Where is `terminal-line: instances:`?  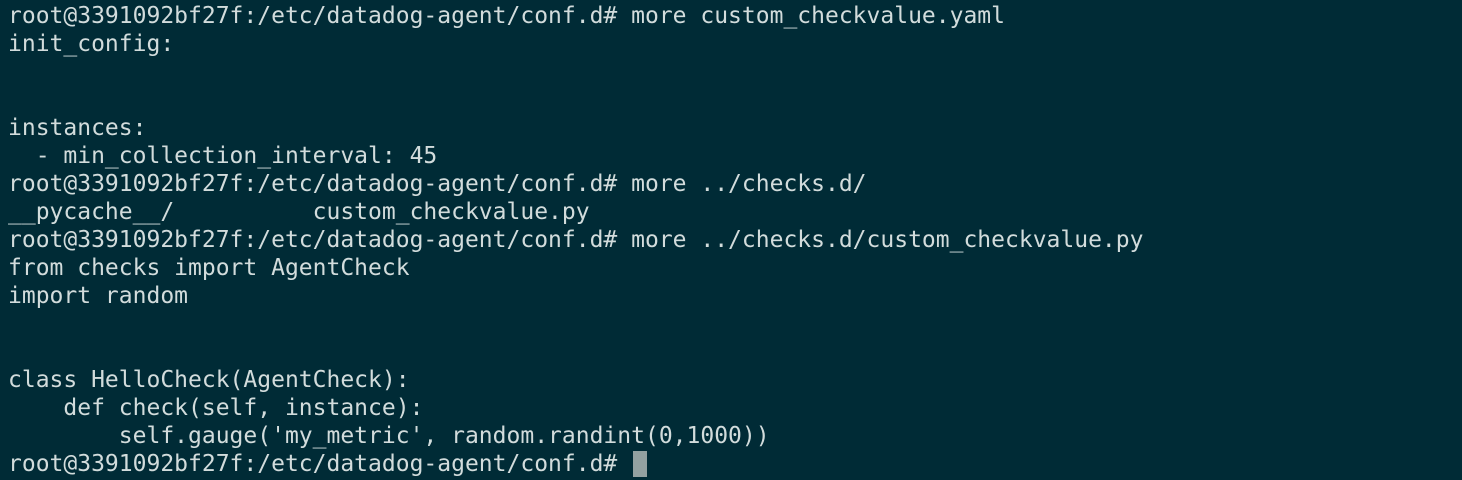
terminal-line: instances: is located at coordinates (77, 128).